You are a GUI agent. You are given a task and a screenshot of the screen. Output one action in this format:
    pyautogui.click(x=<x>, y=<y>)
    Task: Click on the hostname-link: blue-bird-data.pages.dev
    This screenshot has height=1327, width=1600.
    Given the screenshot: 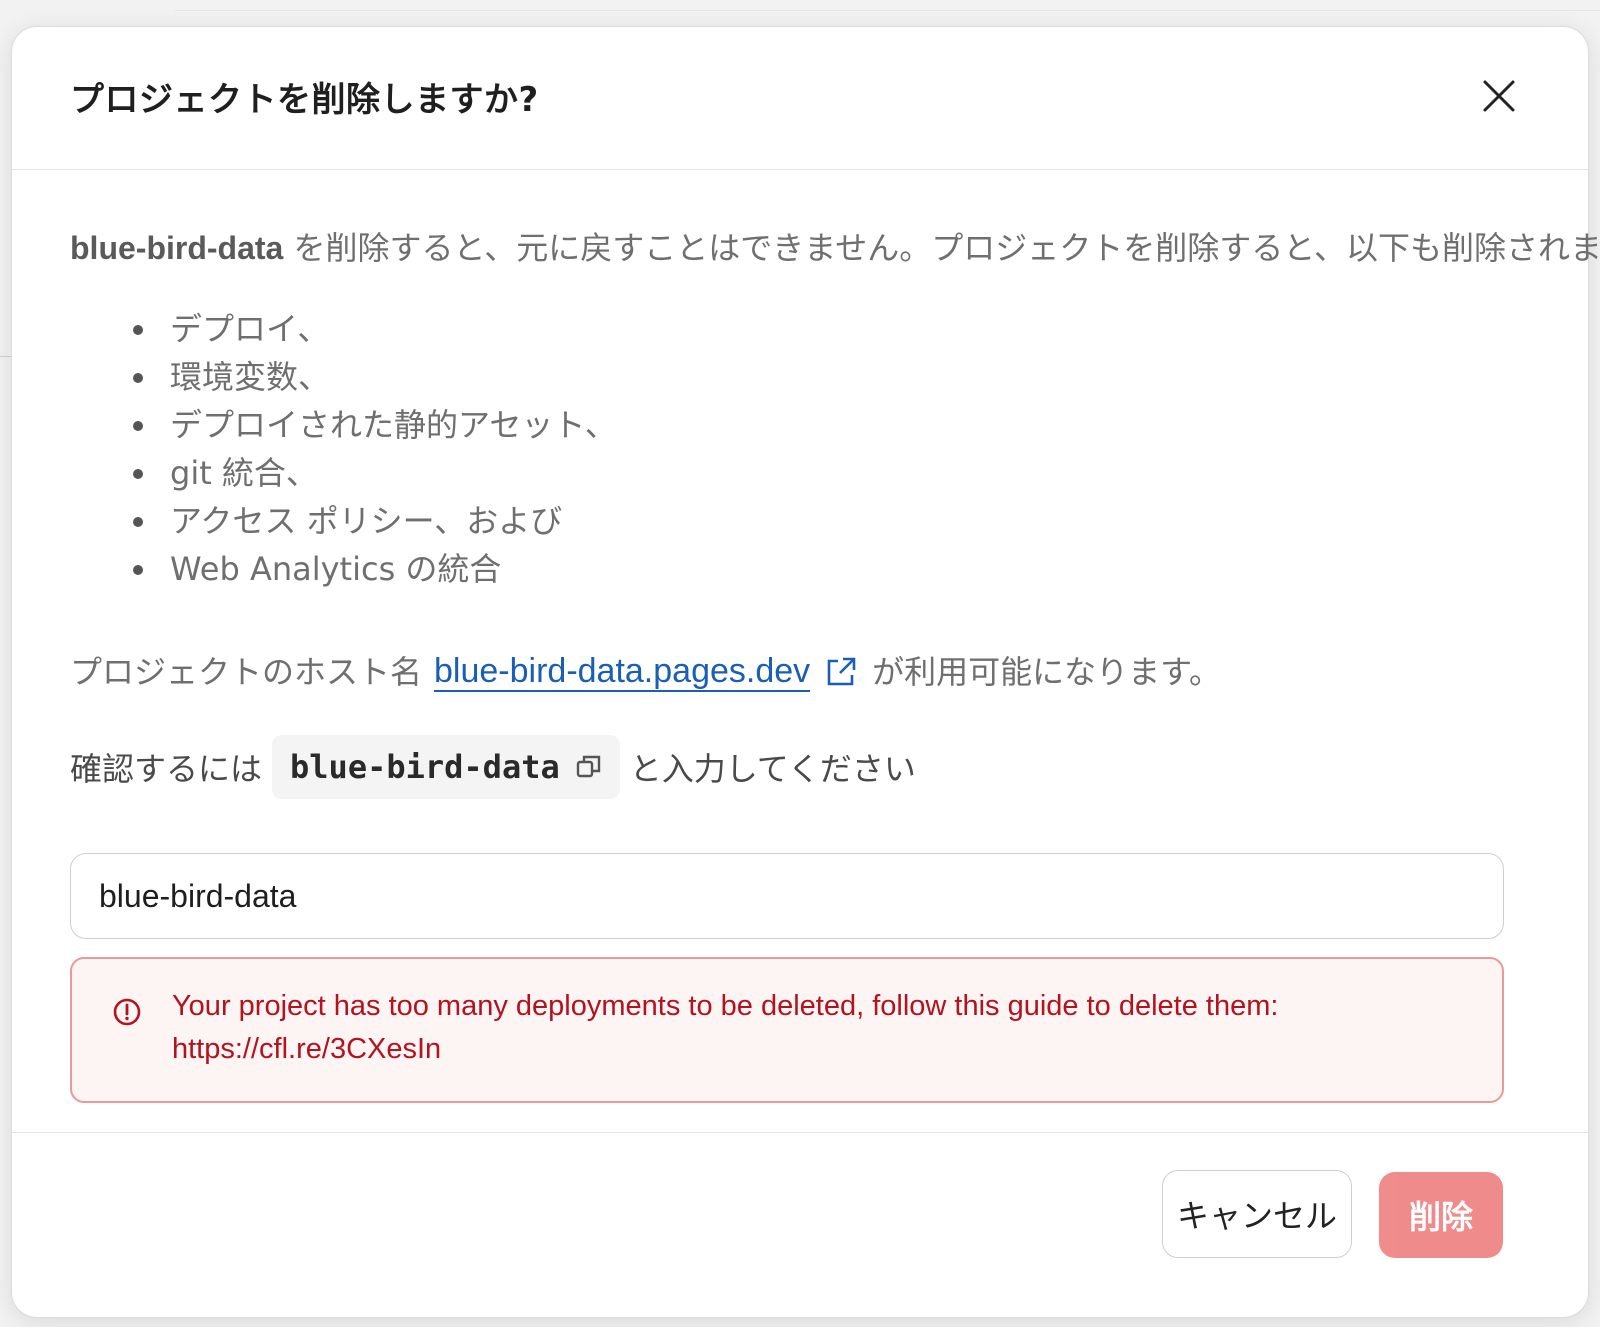 What is the action you would take?
    pyautogui.click(x=622, y=672)
    